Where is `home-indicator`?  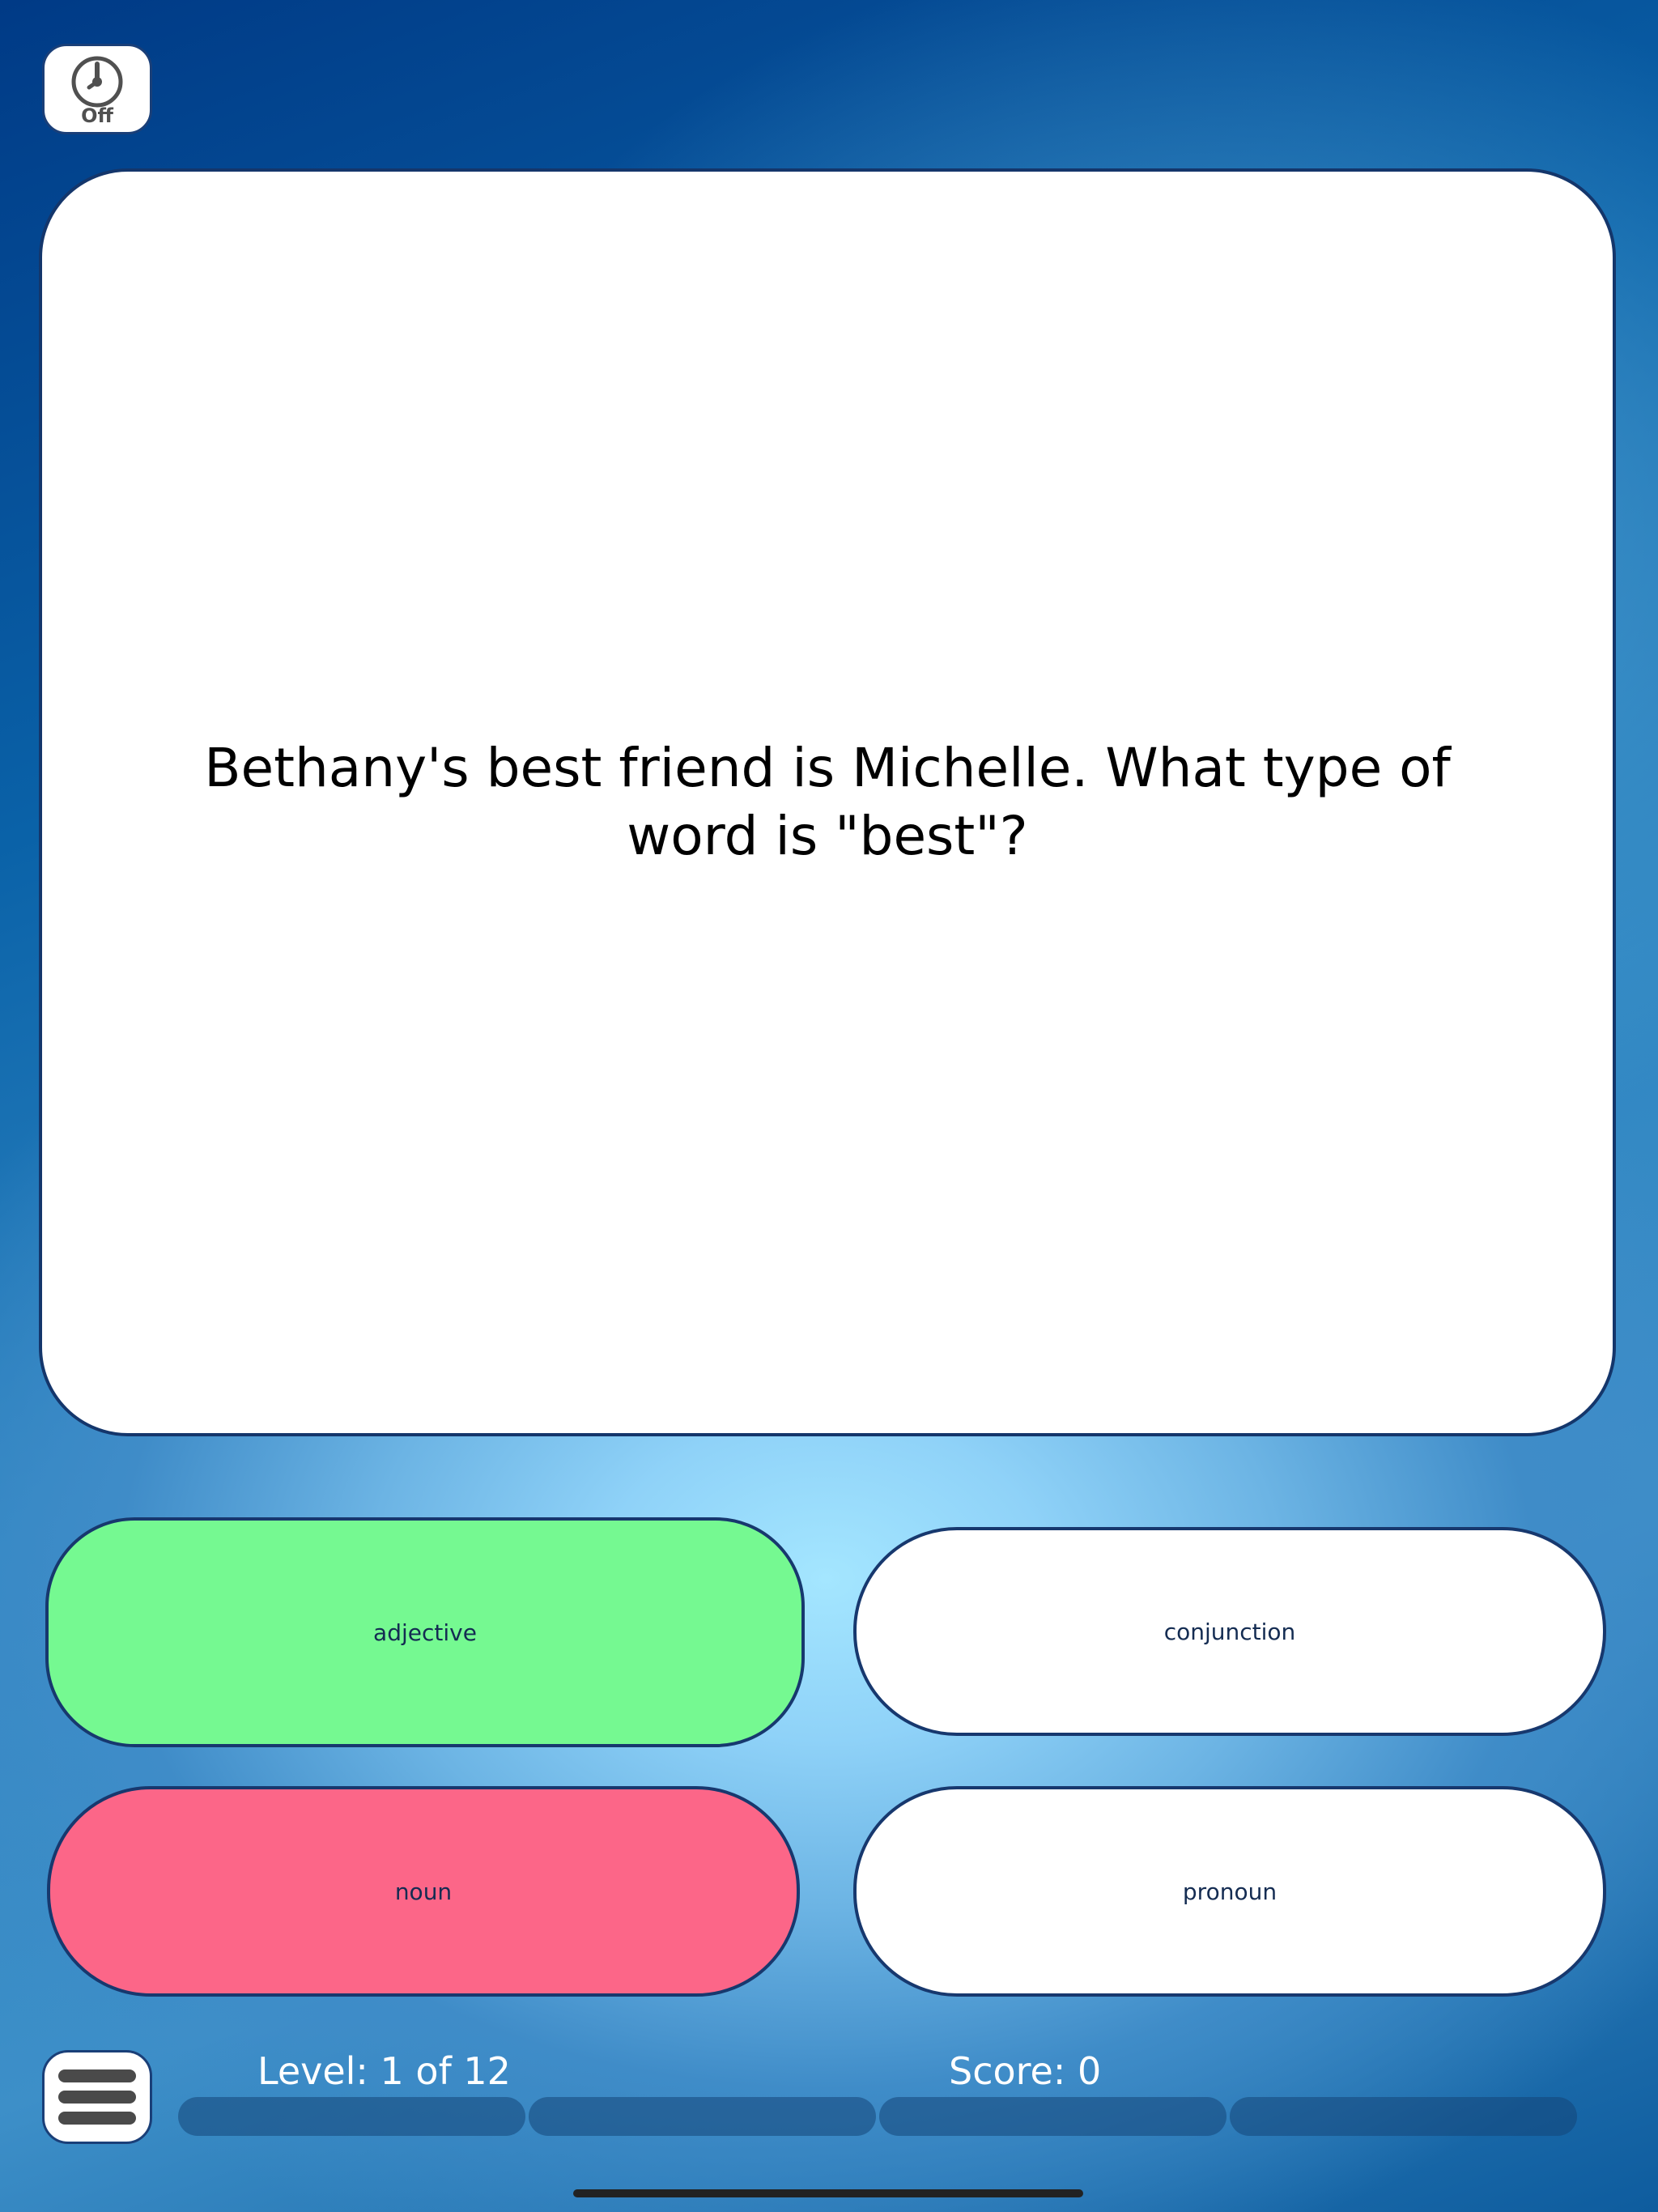
home-indicator is located at coordinates (828, 2193).